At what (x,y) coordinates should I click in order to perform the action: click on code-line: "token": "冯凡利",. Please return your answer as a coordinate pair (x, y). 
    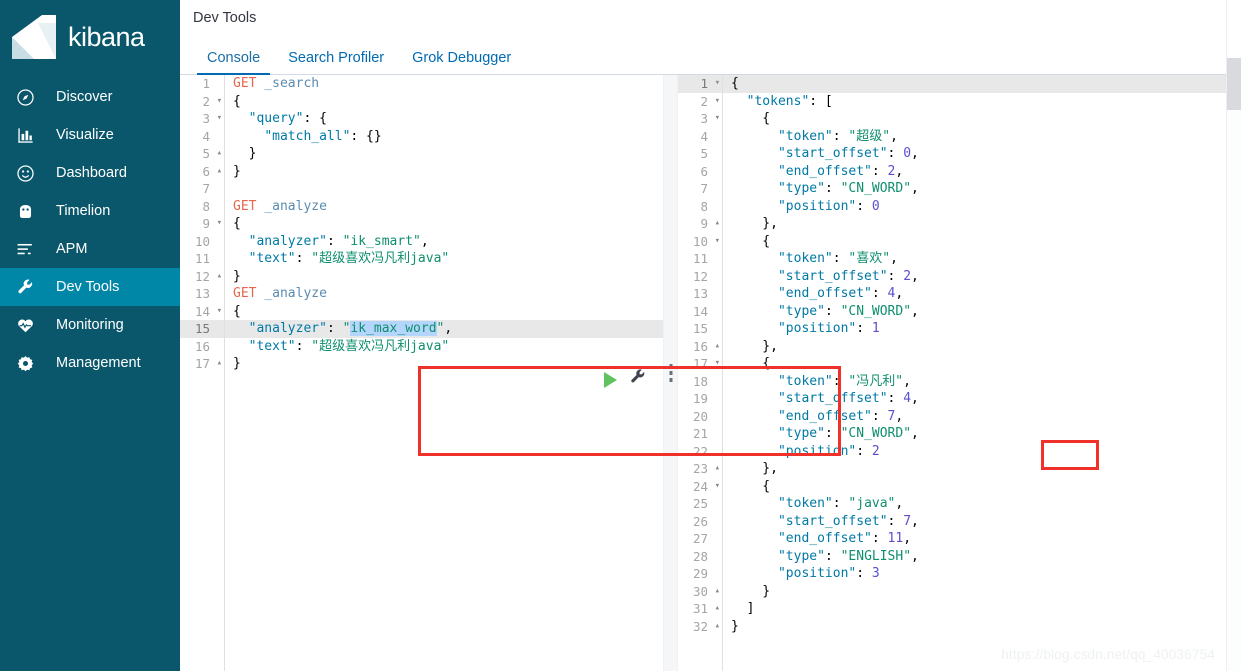
    Looking at the image, I should click on (982, 382).